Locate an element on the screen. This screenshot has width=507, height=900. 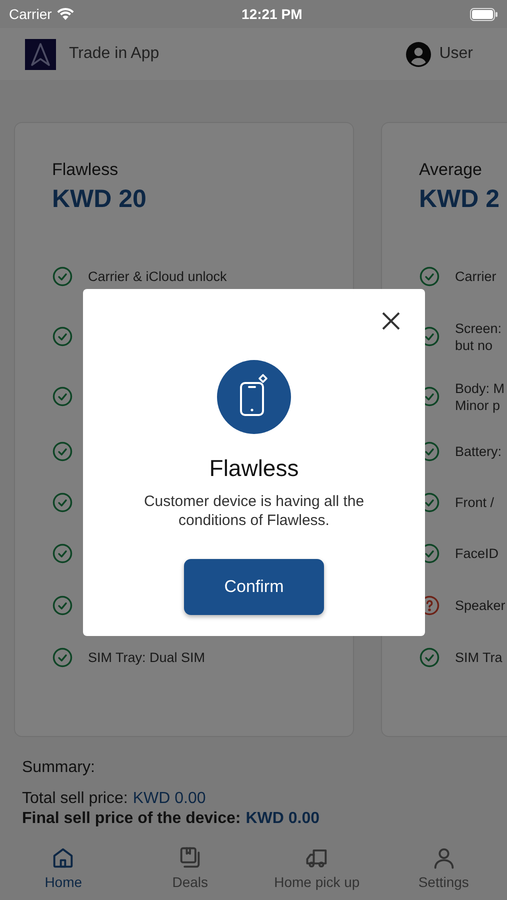
condition-text: SIM Tra is located at coordinates (478, 657).